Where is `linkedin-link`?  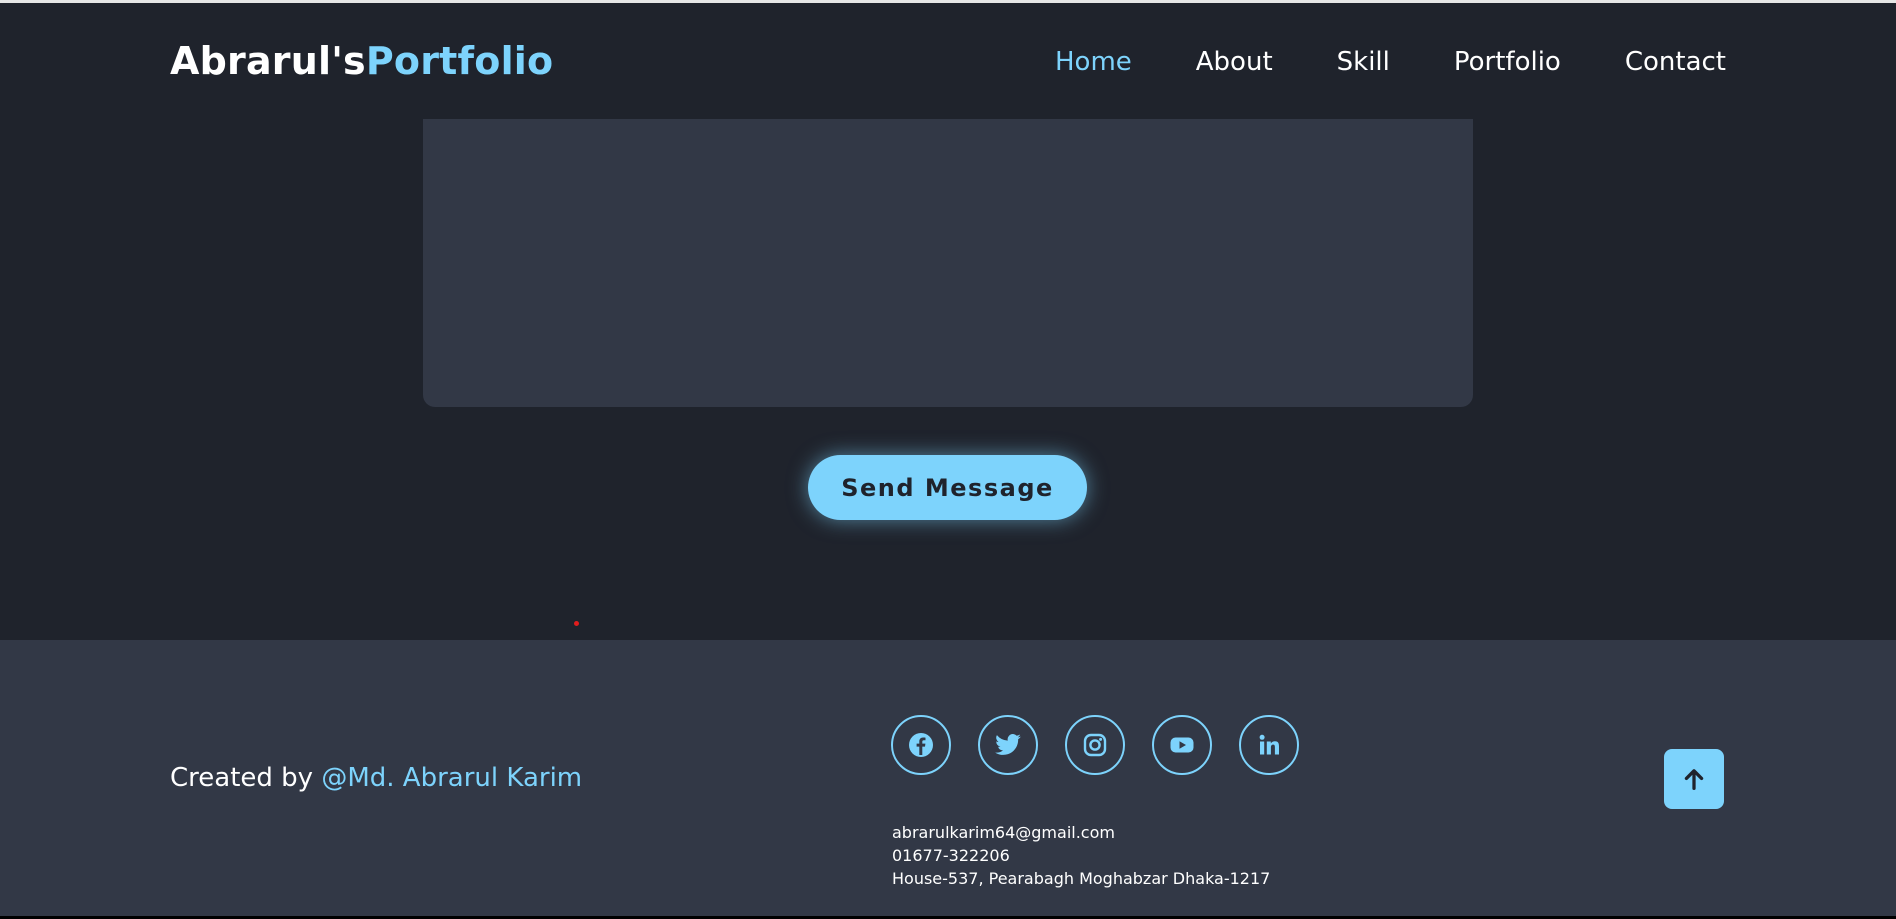 linkedin-link is located at coordinates (1269, 745).